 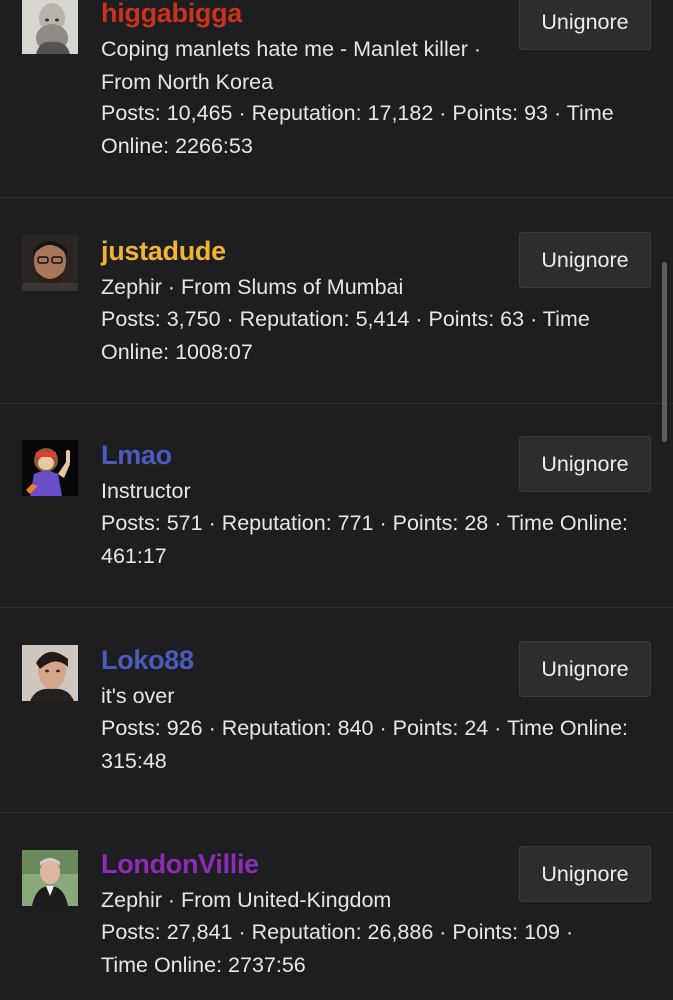 I want to click on username-link: justadude, so click(x=163, y=251).